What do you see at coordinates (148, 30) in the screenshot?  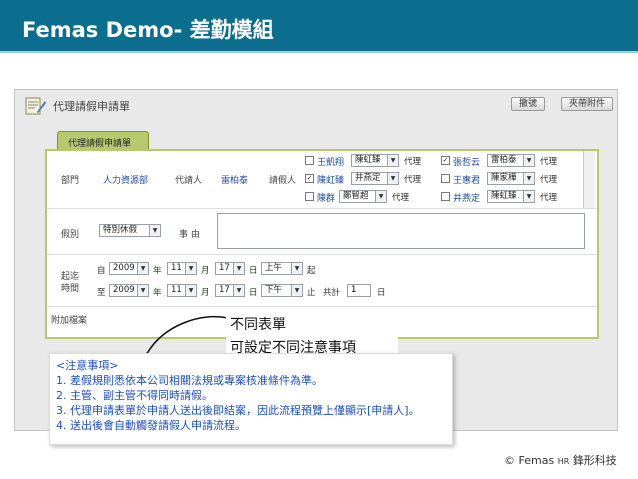 I see `slide-title: Femas Demo- 差勤模組` at bounding box center [148, 30].